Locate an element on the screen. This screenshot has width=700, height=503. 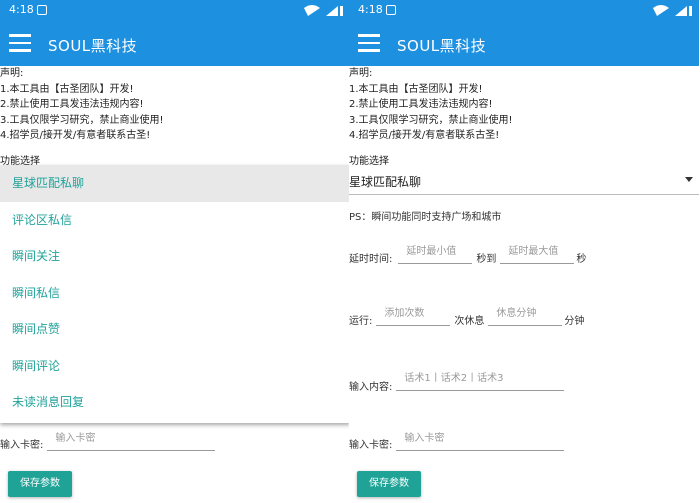
selected-function: 星球匹配私聊 is located at coordinates (385, 182).